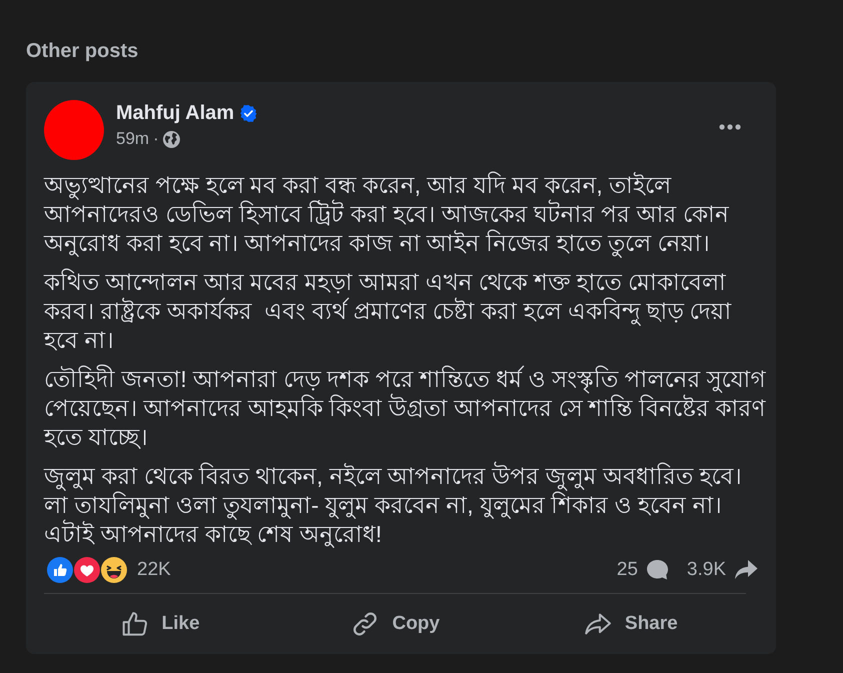 The height and width of the screenshot is (673, 843). I want to click on post-paragraph: অভ্যুত্থানের পক্ষে হলে মব করা বন্ধ করেন, আর যদি মব করেন, তাইলে আপনাদেরও ডেভিল হিসাবে ট্রিট করা হবে। আজকের ঘটনার পর আর কোন অনুরোধ করা হবে না। আপনাদের কাজ না আইন নিজের হাতে তুলে নেয়া।, so click(387, 214).